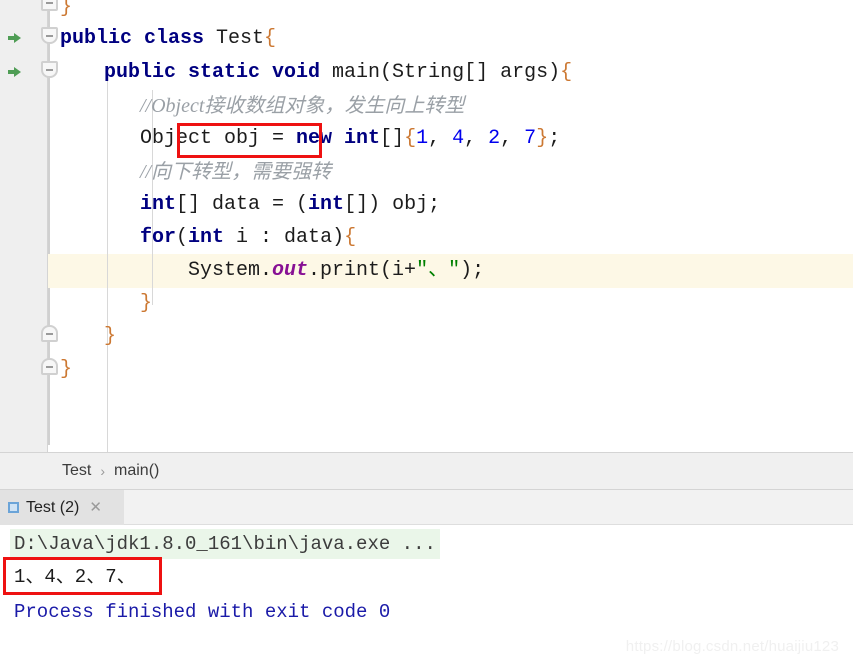 The height and width of the screenshot is (663, 853). I want to click on code-line-5: //向下转型，需要强转, so click(235, 172).